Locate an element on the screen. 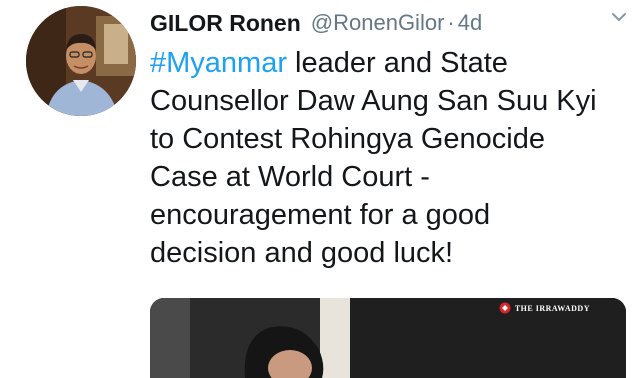  logo-icon is located at coordinates (505, 308).